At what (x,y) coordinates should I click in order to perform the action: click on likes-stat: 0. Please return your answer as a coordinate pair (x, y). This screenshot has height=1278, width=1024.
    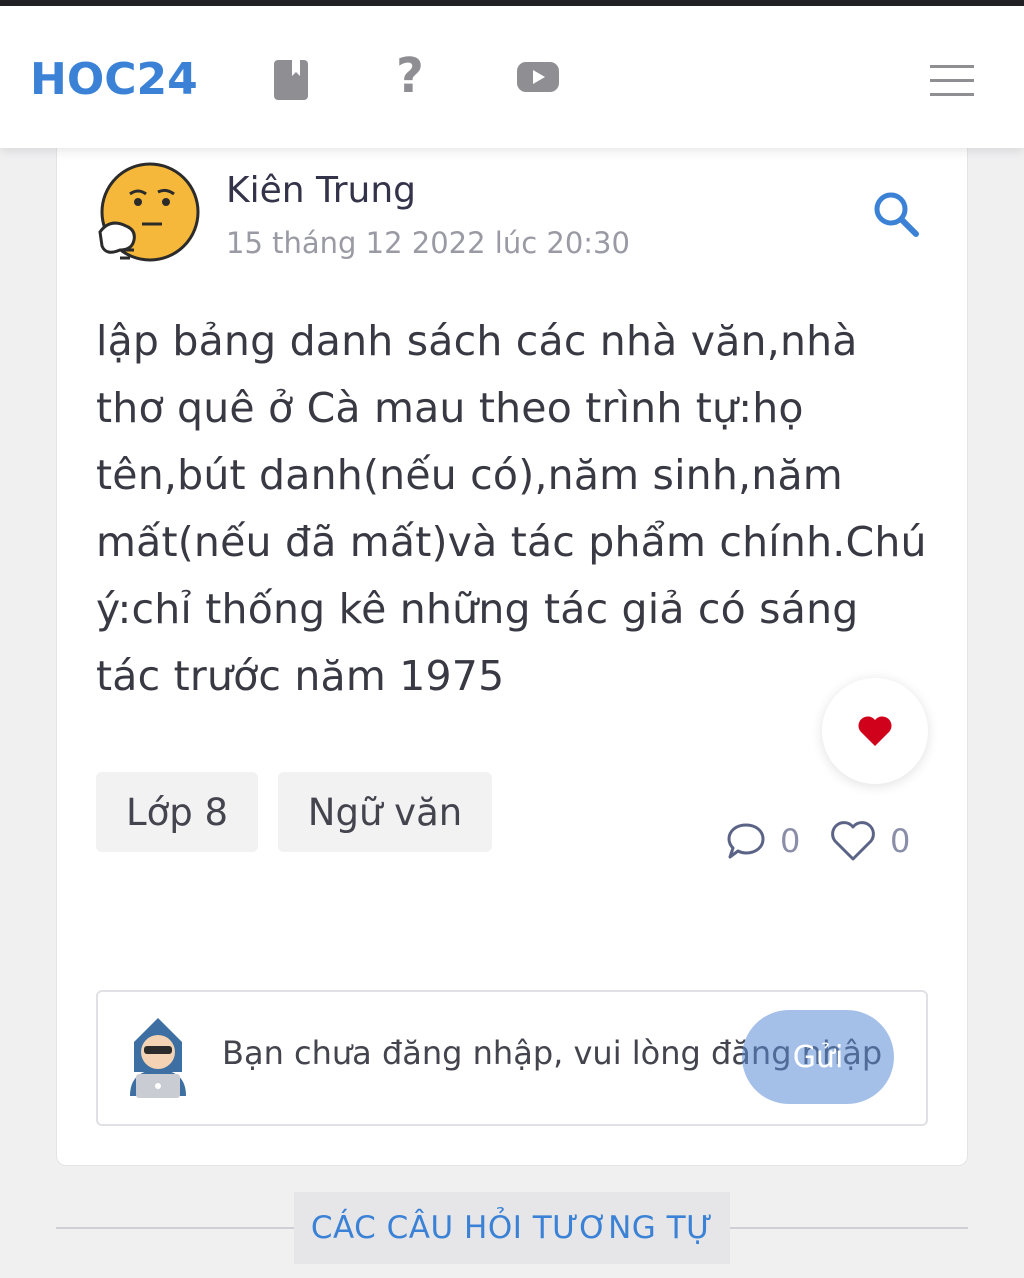
    Looking at the image, I should click on (870, 841).